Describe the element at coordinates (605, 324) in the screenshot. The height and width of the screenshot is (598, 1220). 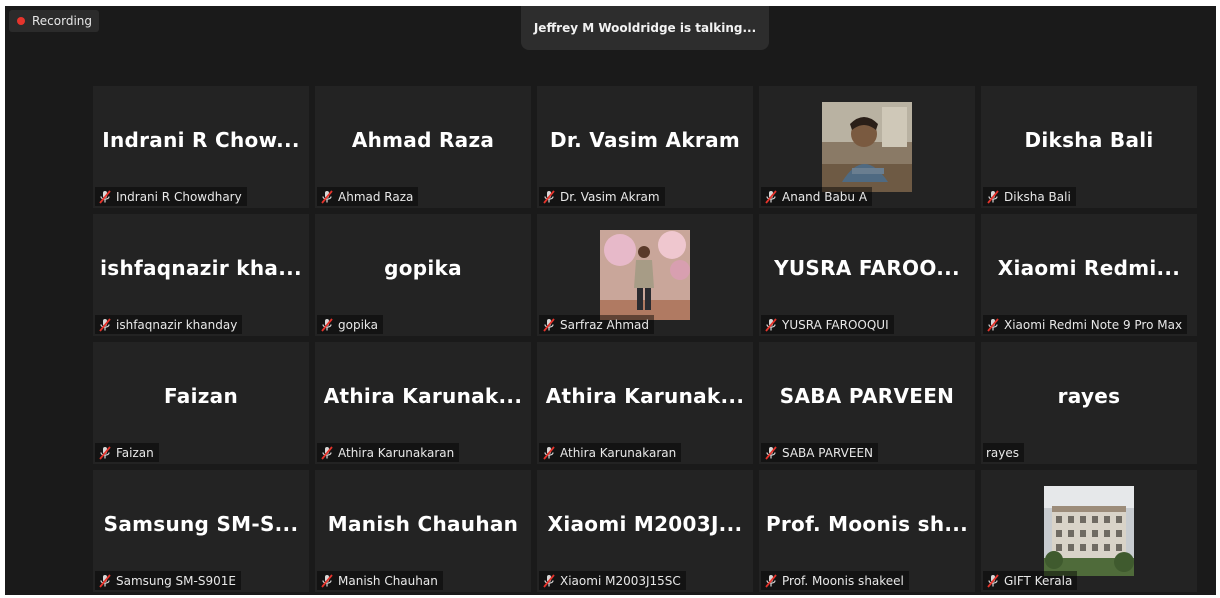
I see `participant-name: Sarfraz Ahmad` at that location.